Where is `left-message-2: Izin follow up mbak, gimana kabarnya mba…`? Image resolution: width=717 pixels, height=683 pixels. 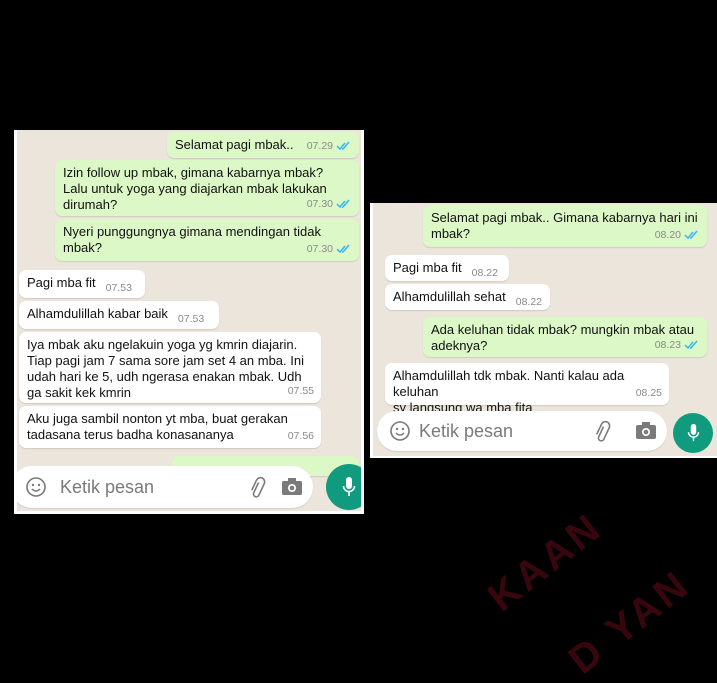
left-message-2: Izin follow up mbak, gimana kabarnya mba… is located at coordinates (207, 188).